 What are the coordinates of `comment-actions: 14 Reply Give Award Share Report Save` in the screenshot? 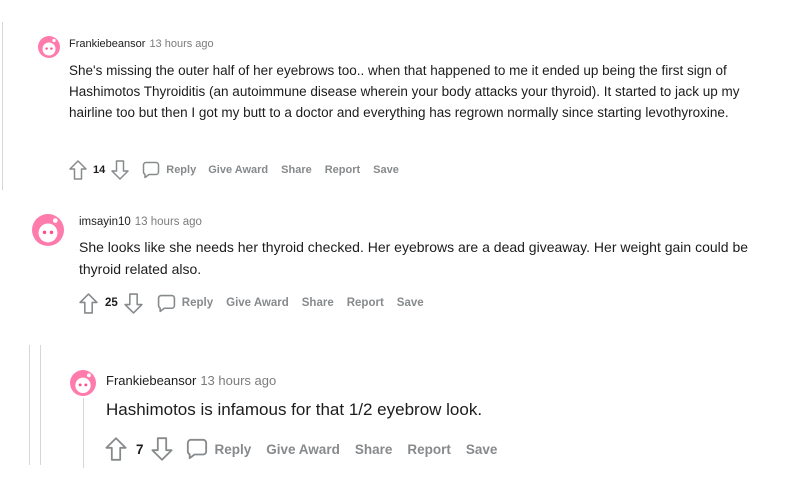 It's located at (233, 170).